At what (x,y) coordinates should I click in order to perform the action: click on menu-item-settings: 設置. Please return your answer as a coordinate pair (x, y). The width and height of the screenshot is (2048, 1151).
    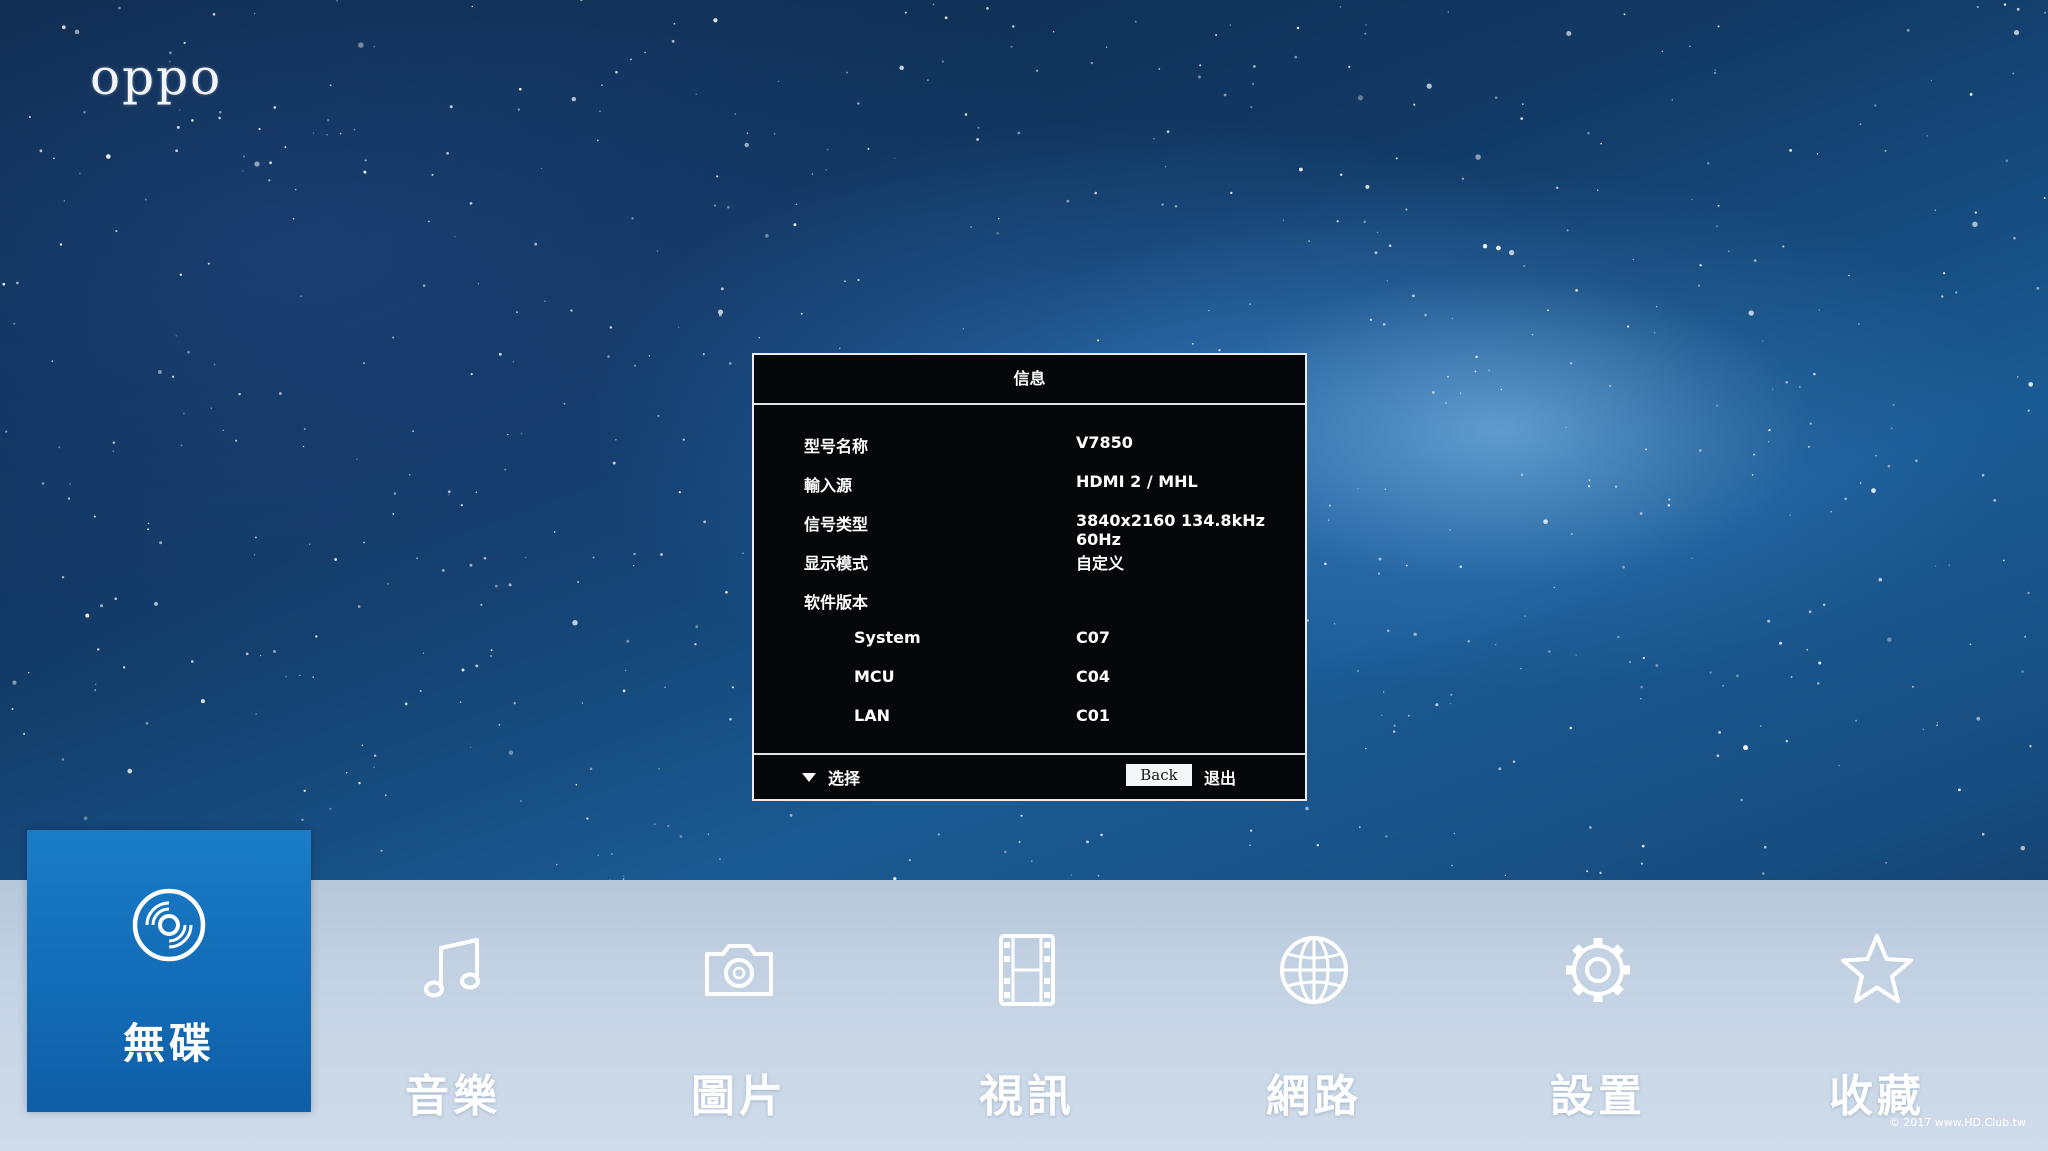
    Looking at the image, I should click on (1598, 1015).